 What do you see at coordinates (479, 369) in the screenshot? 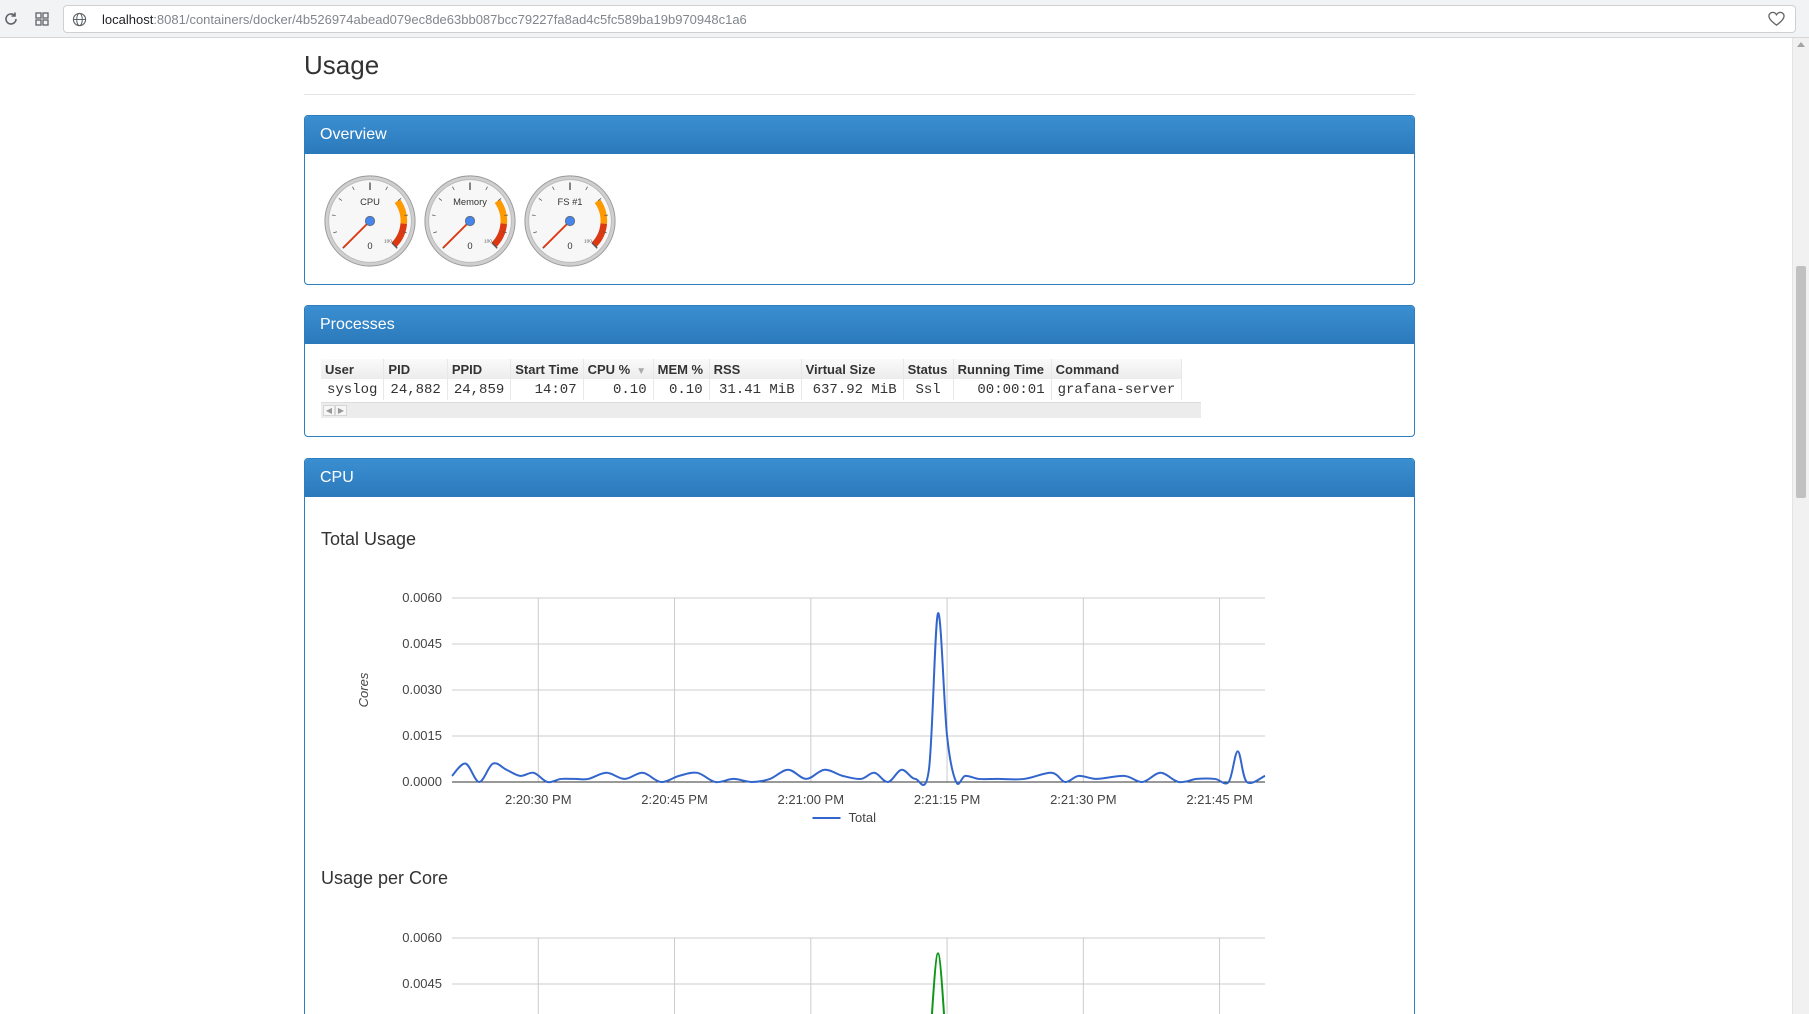
I see `column-header-ppid: PPID` at bounding box center [479, 369].